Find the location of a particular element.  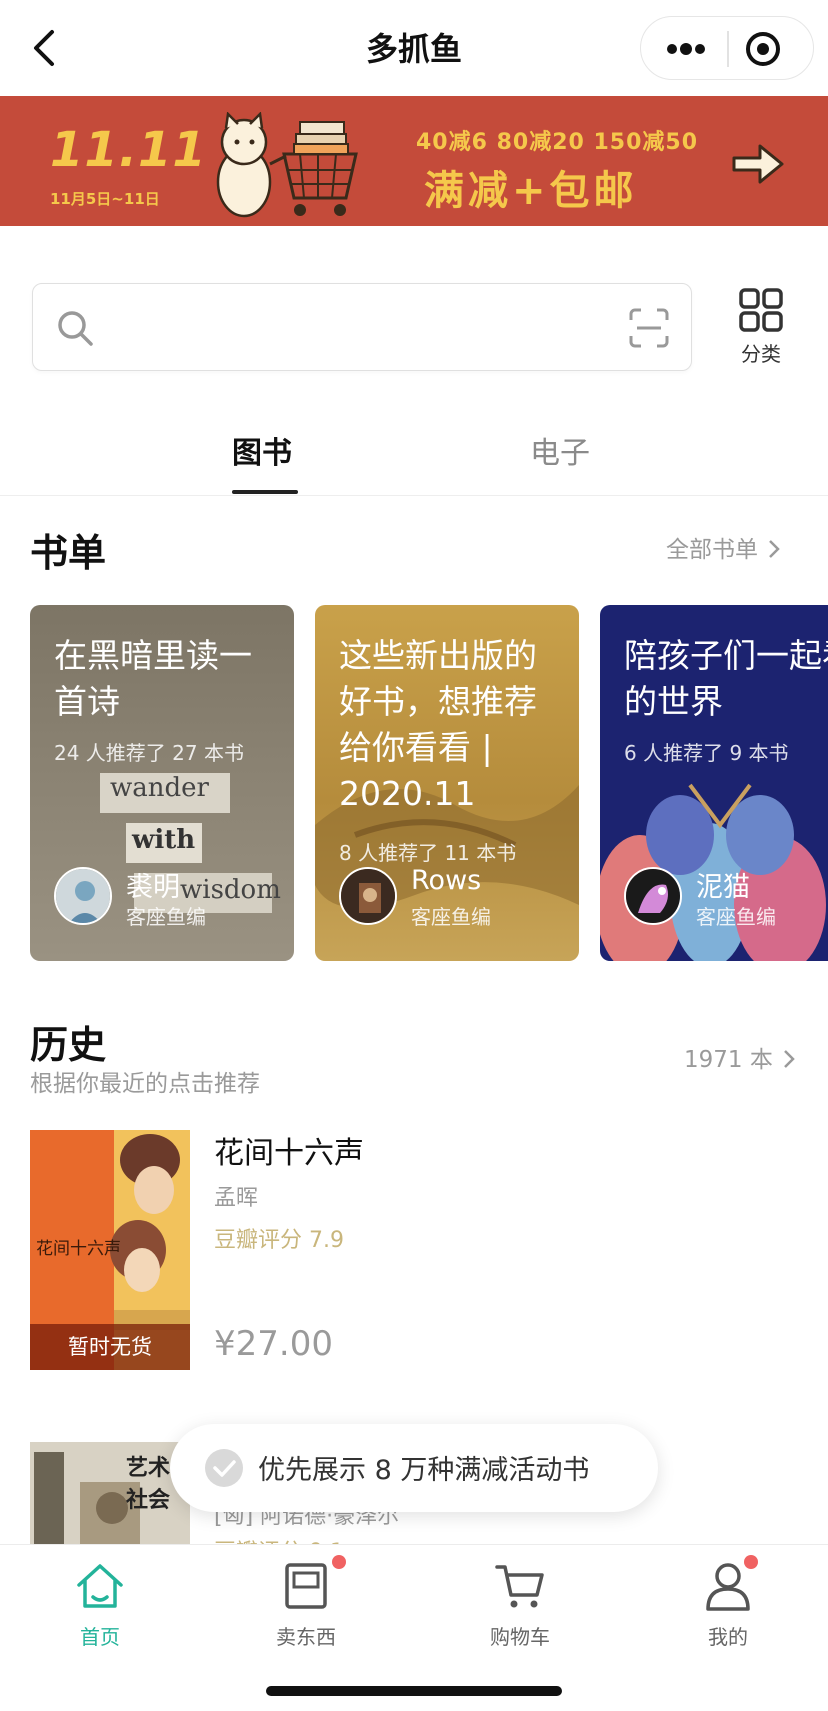

scan-icon is located at coordinates (649, 328).